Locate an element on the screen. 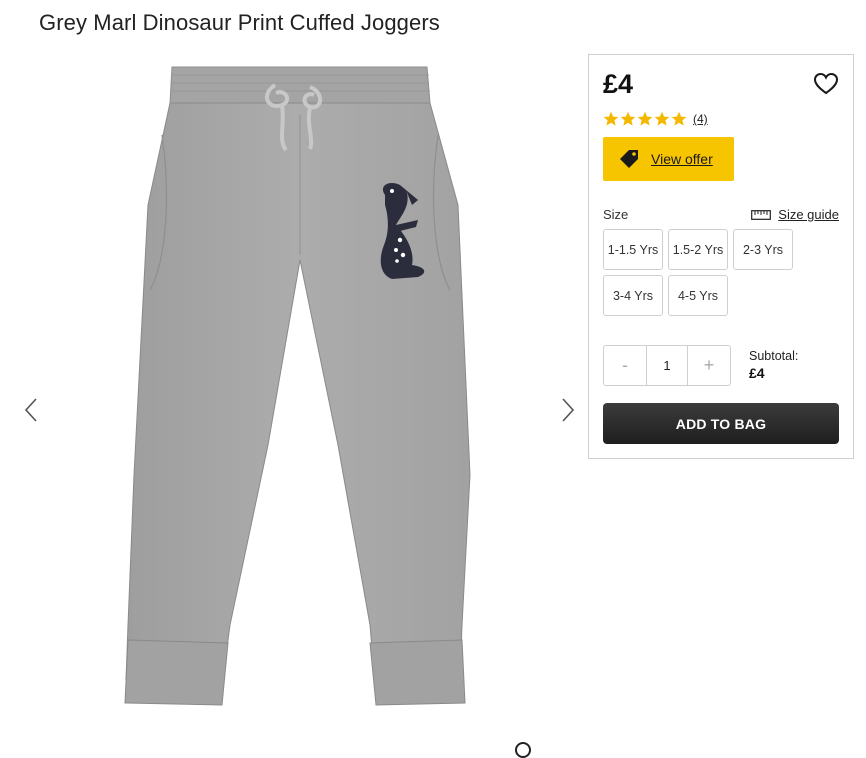 The width and height of the screenshot is (866, 758). rating: (4) is located at coordinates (655, 119).